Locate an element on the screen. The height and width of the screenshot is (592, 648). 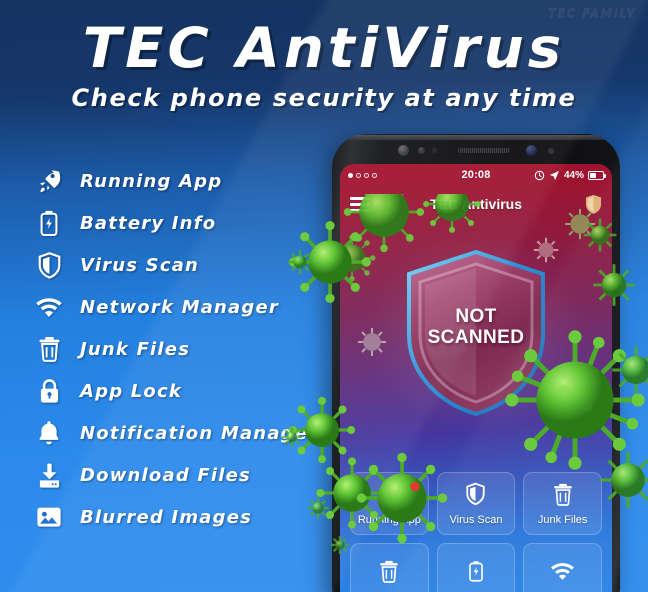
feature-label: Blurred Images is located at coordinates (166, 517).